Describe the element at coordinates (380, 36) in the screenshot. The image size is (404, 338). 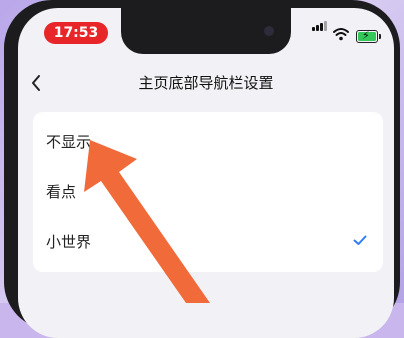
I see `battery-cap` at that location.